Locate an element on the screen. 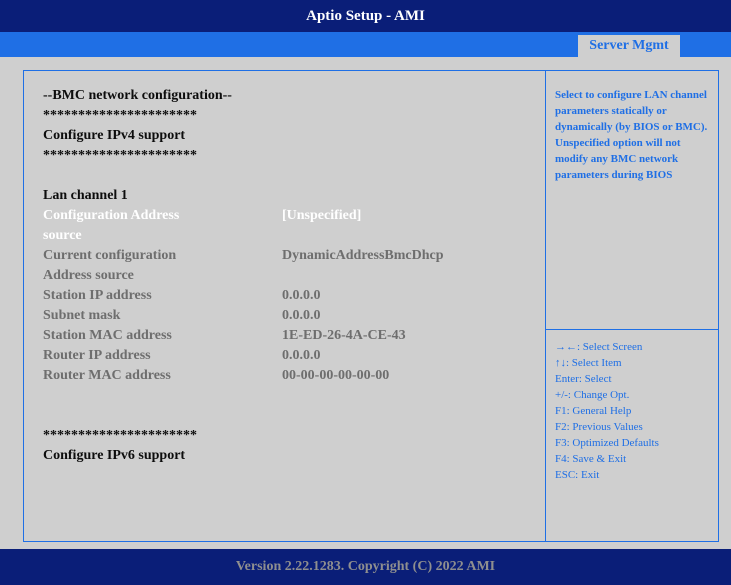  router-ip-row: Router IP address 0.0.0.0 is located at coordinates (290, 356).